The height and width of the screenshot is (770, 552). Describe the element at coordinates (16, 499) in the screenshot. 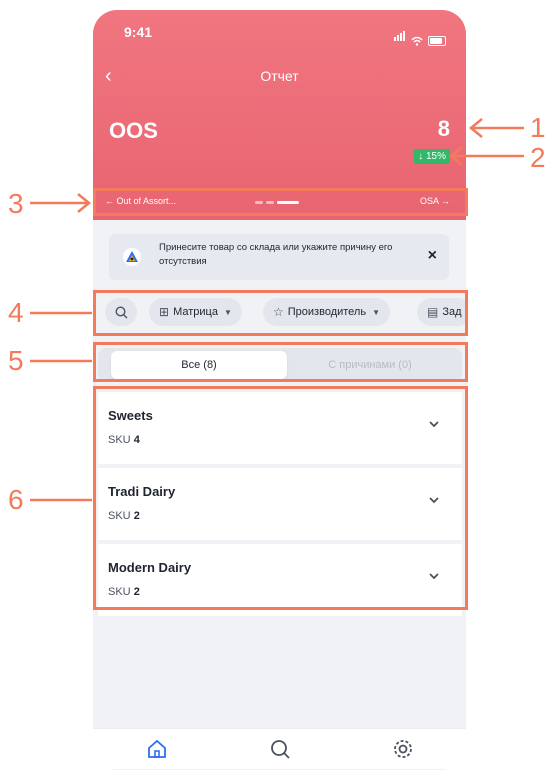

I see `callout-number: 6` at that location.